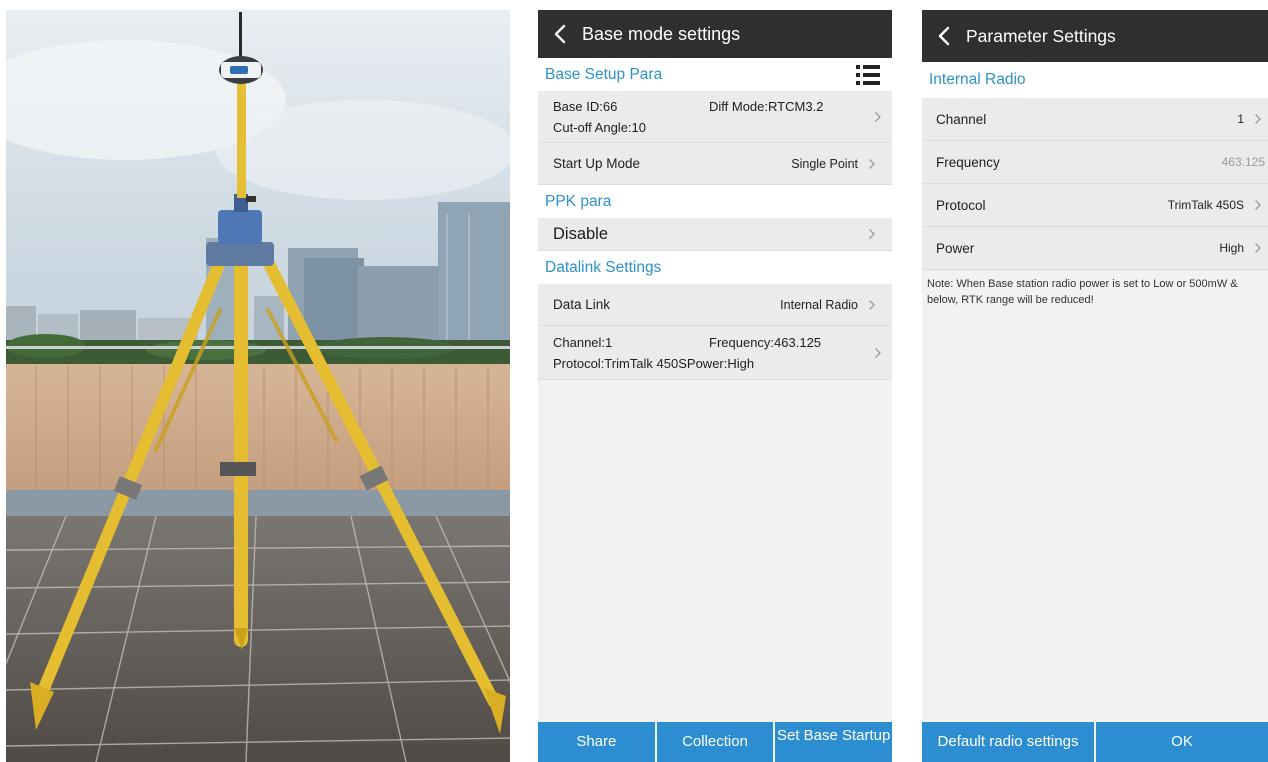  I want to click on section-title: Internal Radio, so click(977, 79).